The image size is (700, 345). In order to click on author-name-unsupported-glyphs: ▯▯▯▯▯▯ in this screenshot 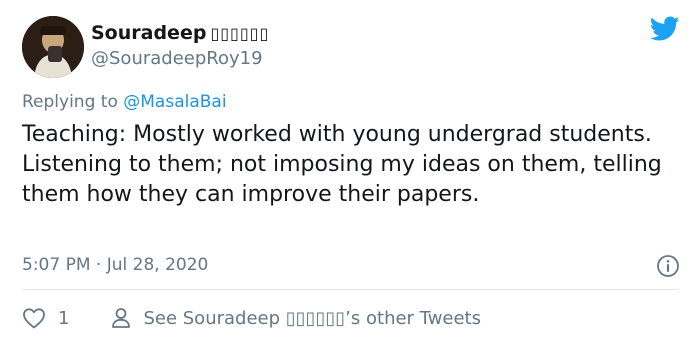, I will do `click(240, 33)`.